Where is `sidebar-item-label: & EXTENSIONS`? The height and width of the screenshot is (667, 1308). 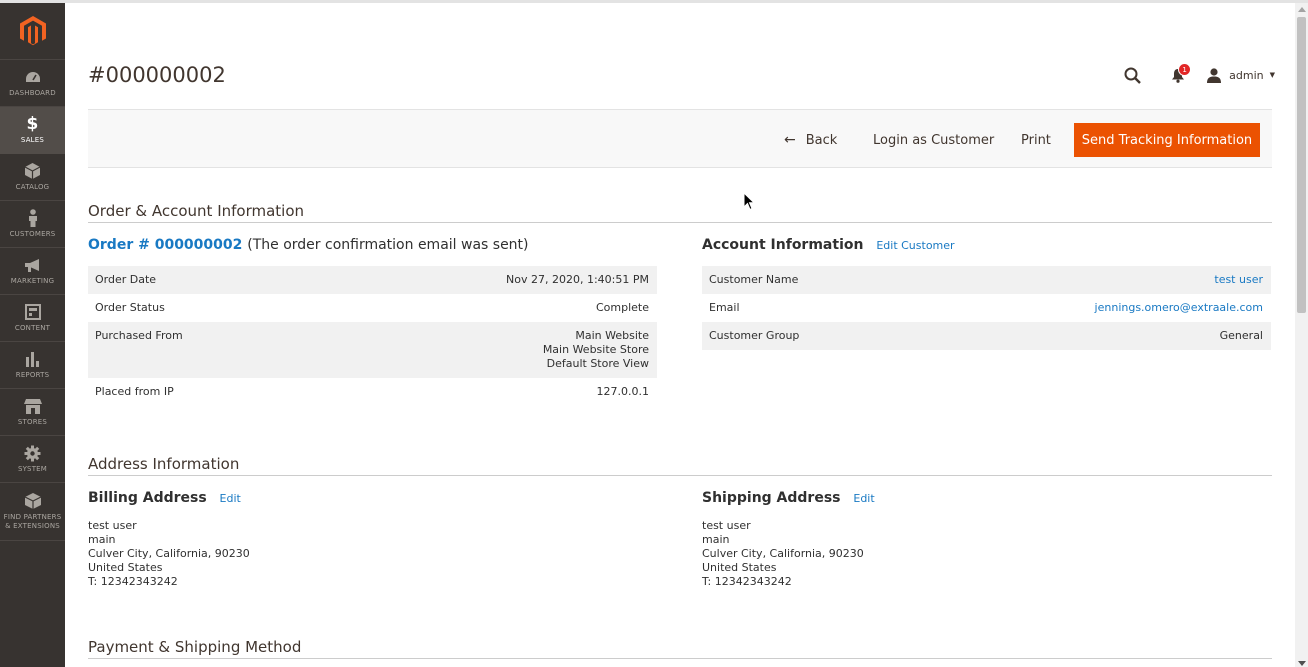 sidebar-item-label: & EXTENSIONS is located at coordinates (32, 526).